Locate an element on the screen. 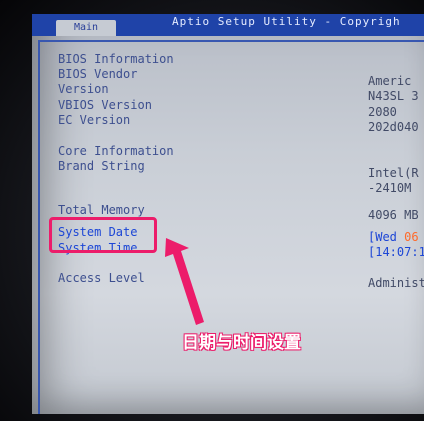 The image size is (424, 421). arrow-shape is located at coordinates (184, 281).